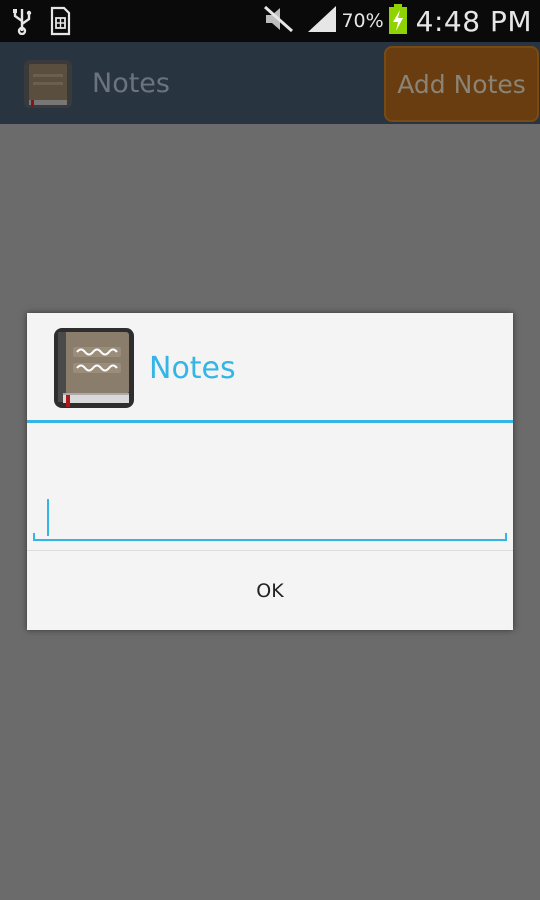  What do you see at coordinates (270, 421) in the screenshot?
I see `dialog-title-divider` at bounding box center [270, 421].